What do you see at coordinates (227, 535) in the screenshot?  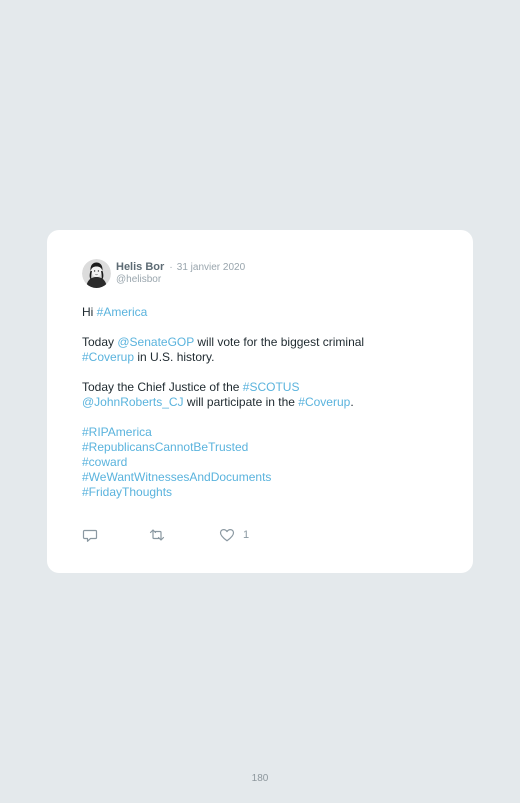 I see `heart-icon` at bounding box center [227, 535].